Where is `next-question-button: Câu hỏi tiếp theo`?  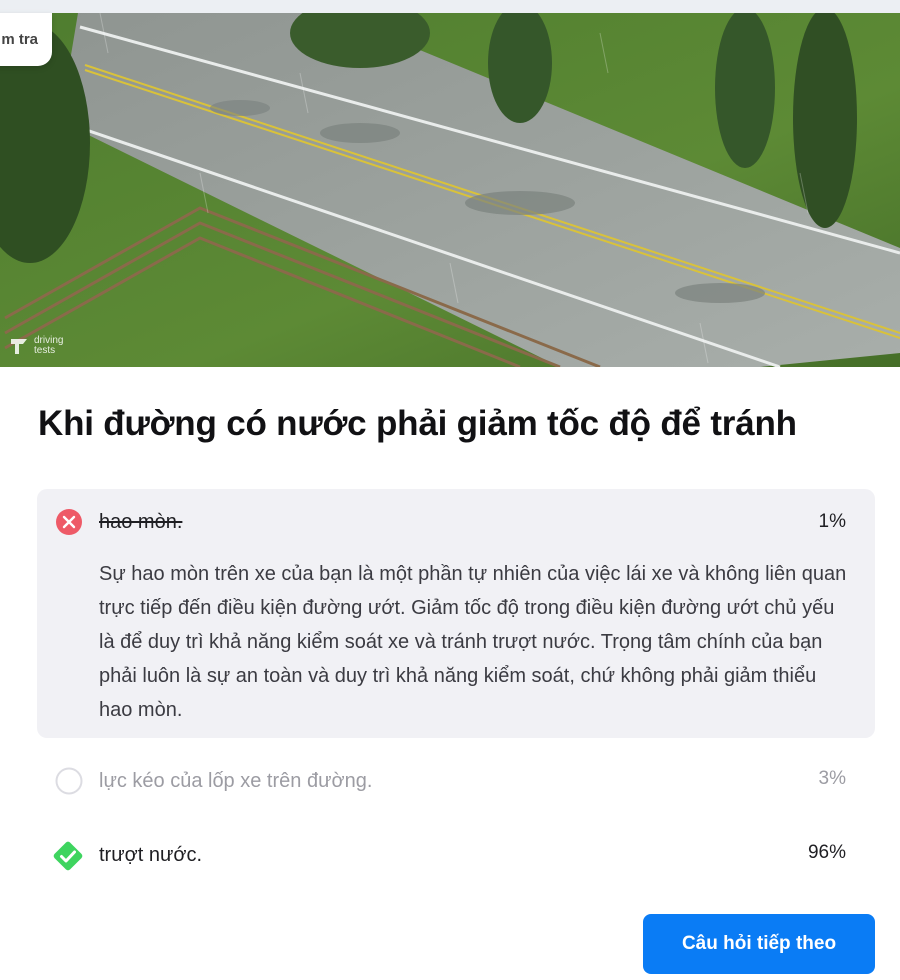 next-question-button: Câu hỏi tiếp theo is located at coordinates (759, 944).